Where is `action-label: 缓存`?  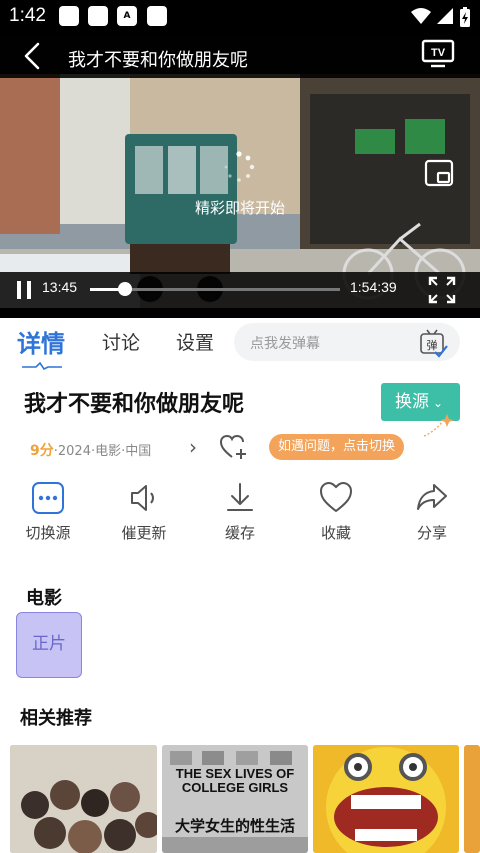 action-label: 缓存 is located at coordinates (239, 533).